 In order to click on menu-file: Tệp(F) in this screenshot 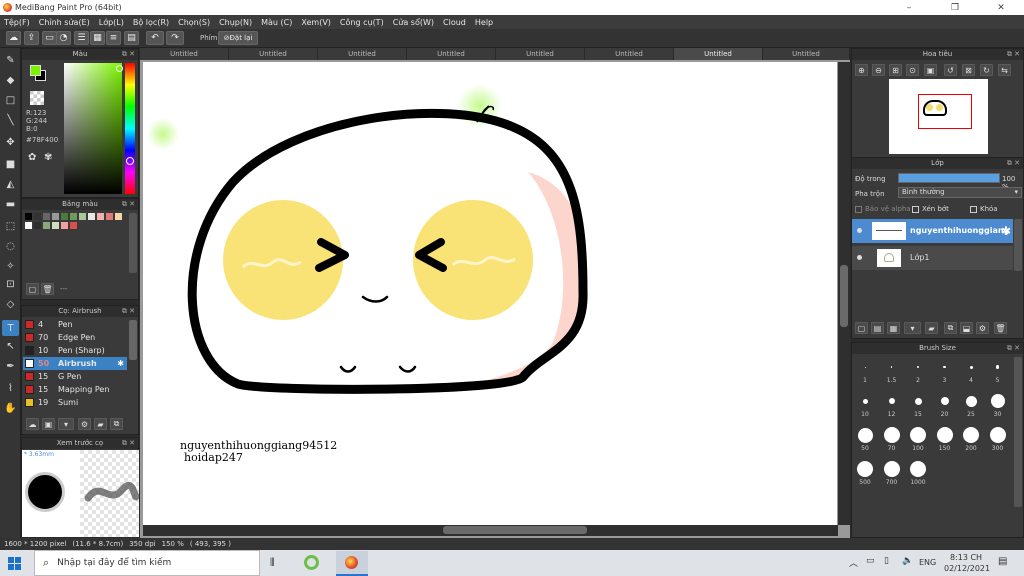, I will do `click(17, 22)`.